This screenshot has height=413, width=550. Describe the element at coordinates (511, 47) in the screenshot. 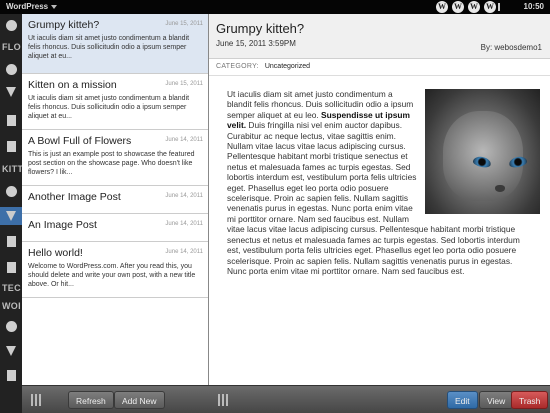

I see `post-author: By: webosdemo1` at that location.